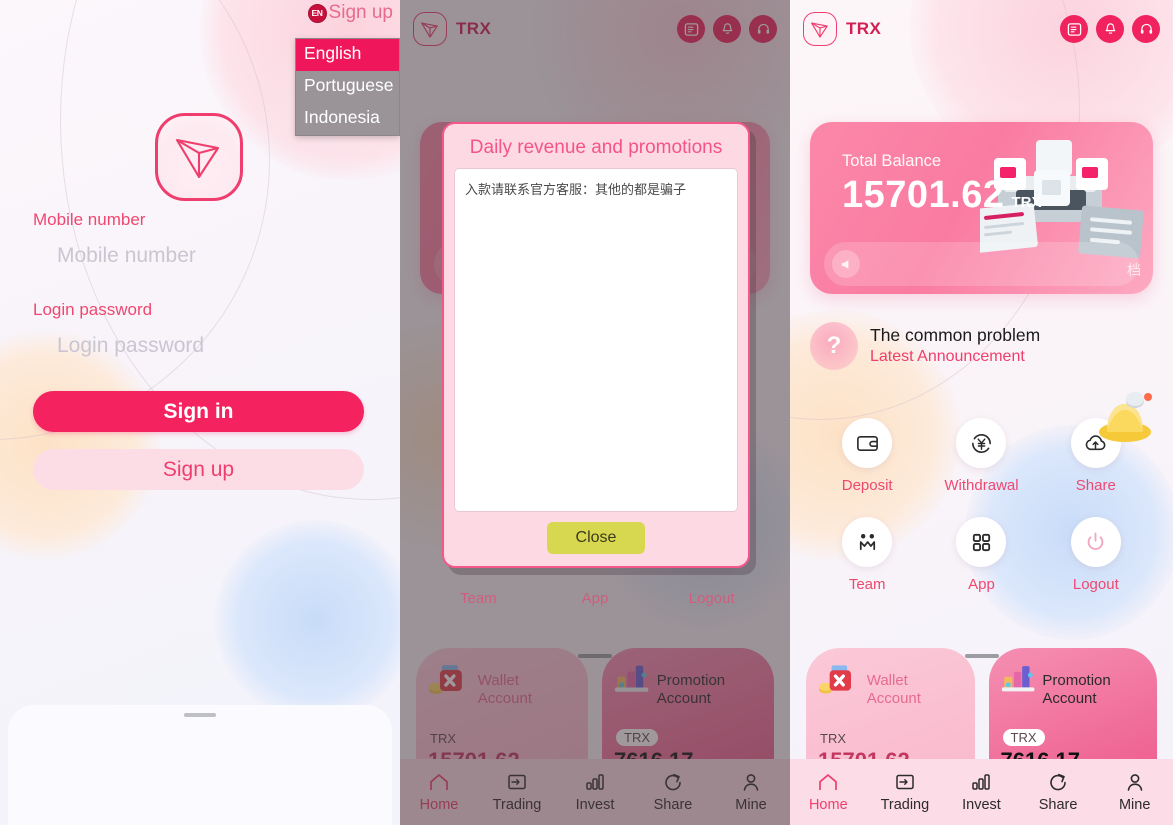  I want to click on home-tab-bar: Home Trading Invest Share Mine, so click(981, 792).